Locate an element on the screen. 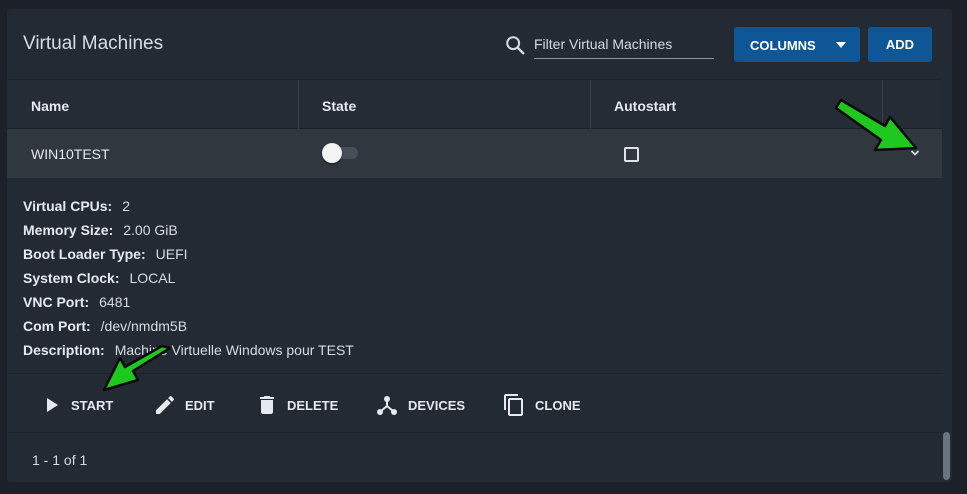 The image size is (967, 494). detail-label: Com Port: is located at coordinates (57, 326).